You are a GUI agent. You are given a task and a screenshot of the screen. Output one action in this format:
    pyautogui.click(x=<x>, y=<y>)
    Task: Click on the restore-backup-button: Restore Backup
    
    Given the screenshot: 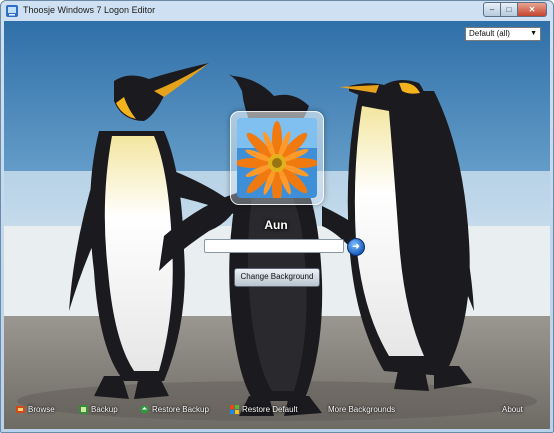 What is the action you would take?
    pyautogui.click(x=174, y=409)
    